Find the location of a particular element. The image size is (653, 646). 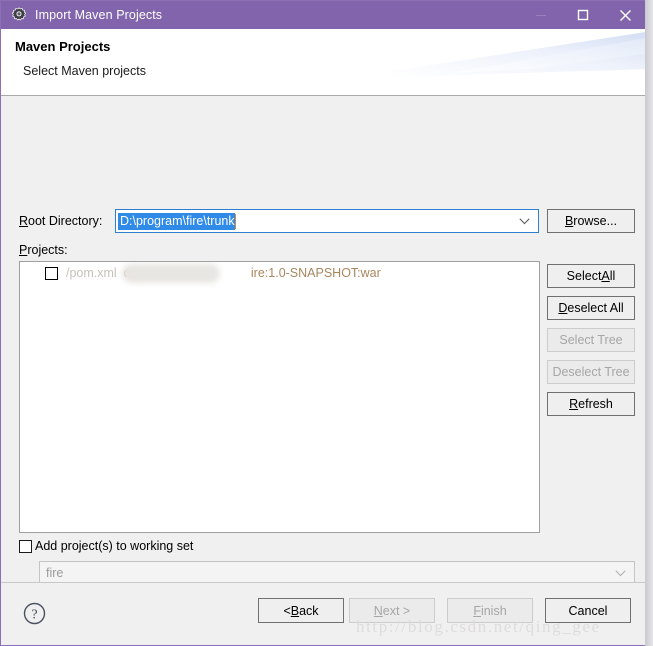

root-directory-combo: D:\program\fire\trunk is located at coordinates (327, 221).